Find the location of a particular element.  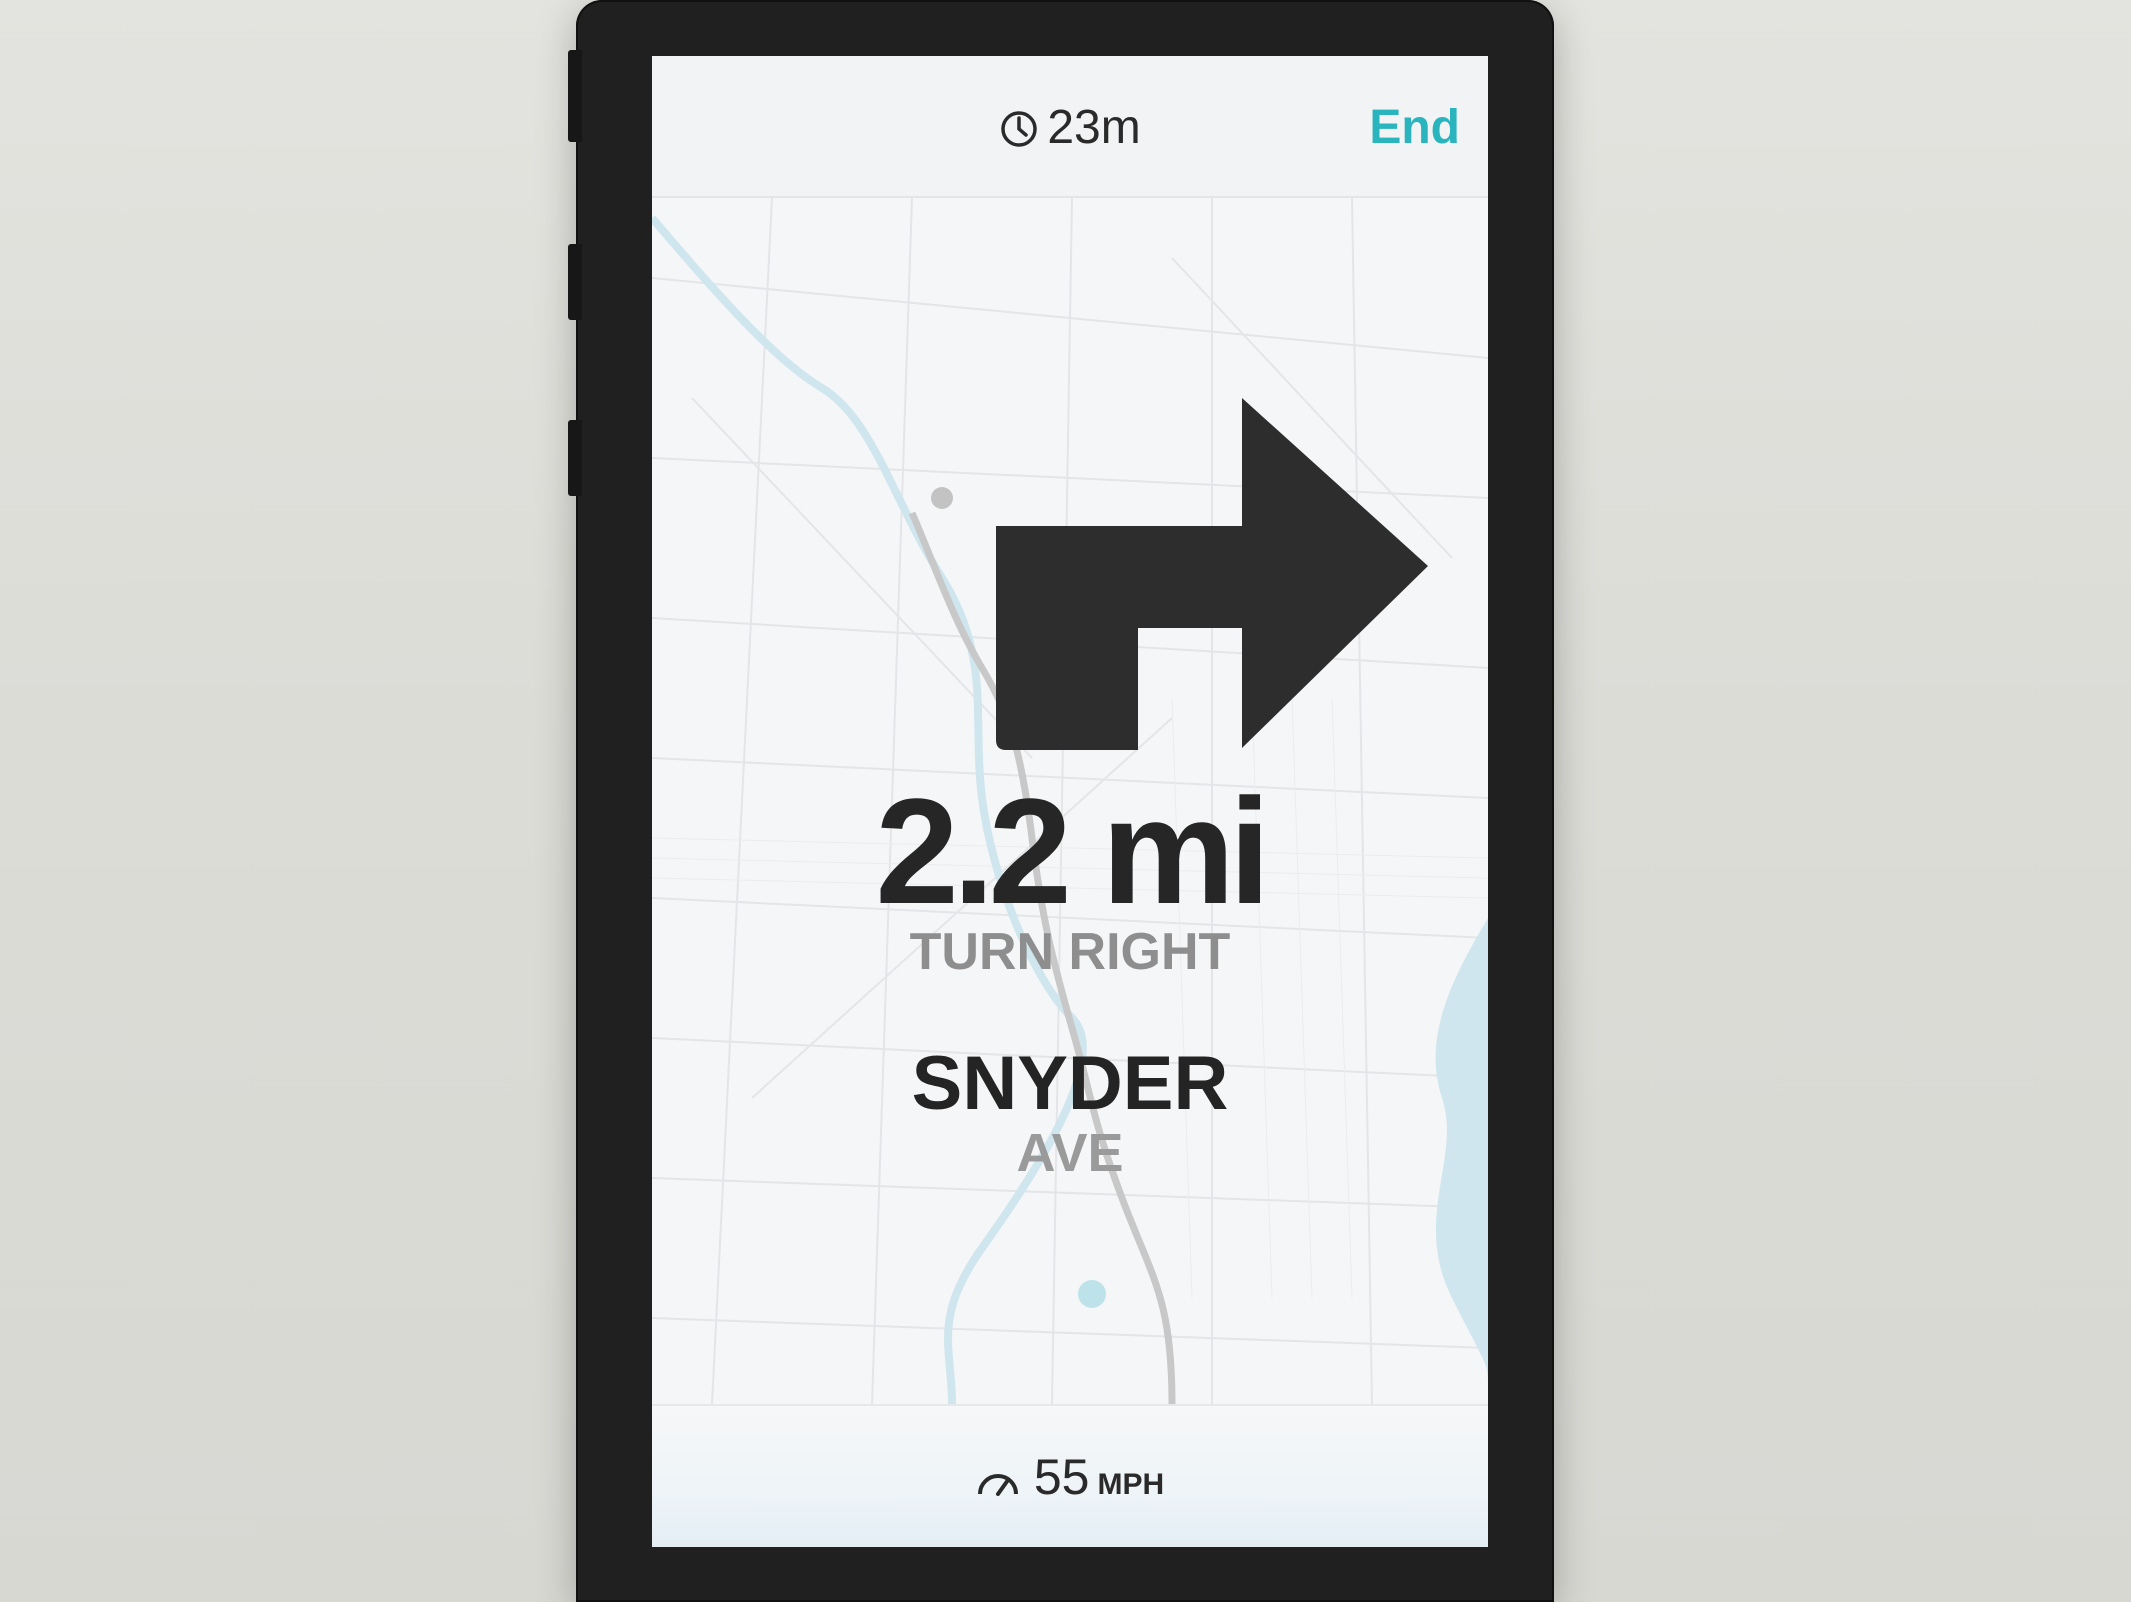

volume-up-button is located at coordinates (575, 282).